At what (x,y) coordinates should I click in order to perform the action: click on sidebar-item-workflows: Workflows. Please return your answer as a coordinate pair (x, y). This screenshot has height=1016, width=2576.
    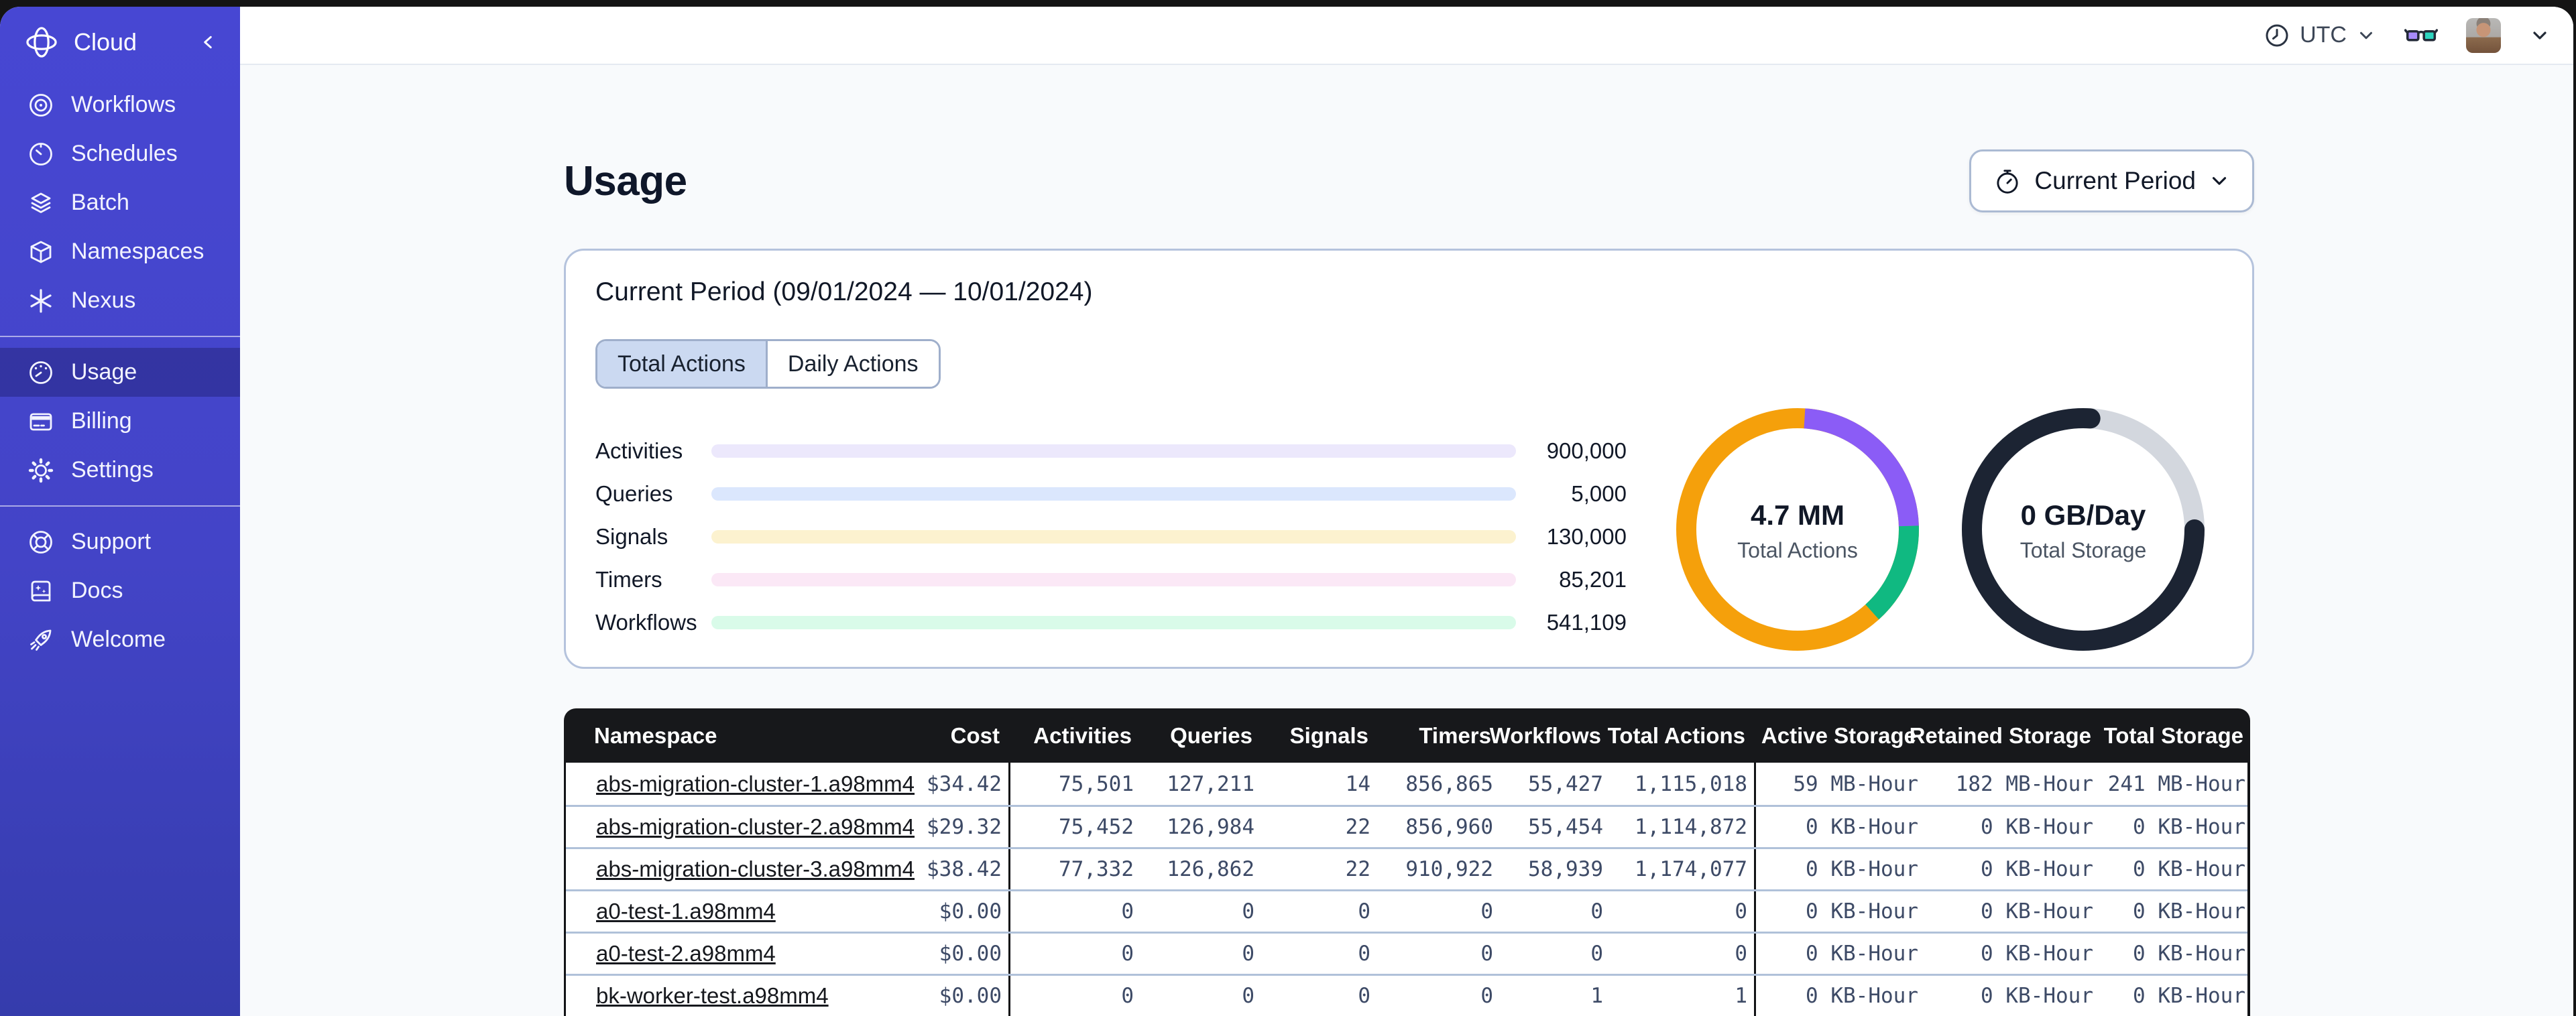
    Looking at the image, I should click on (120, 104).